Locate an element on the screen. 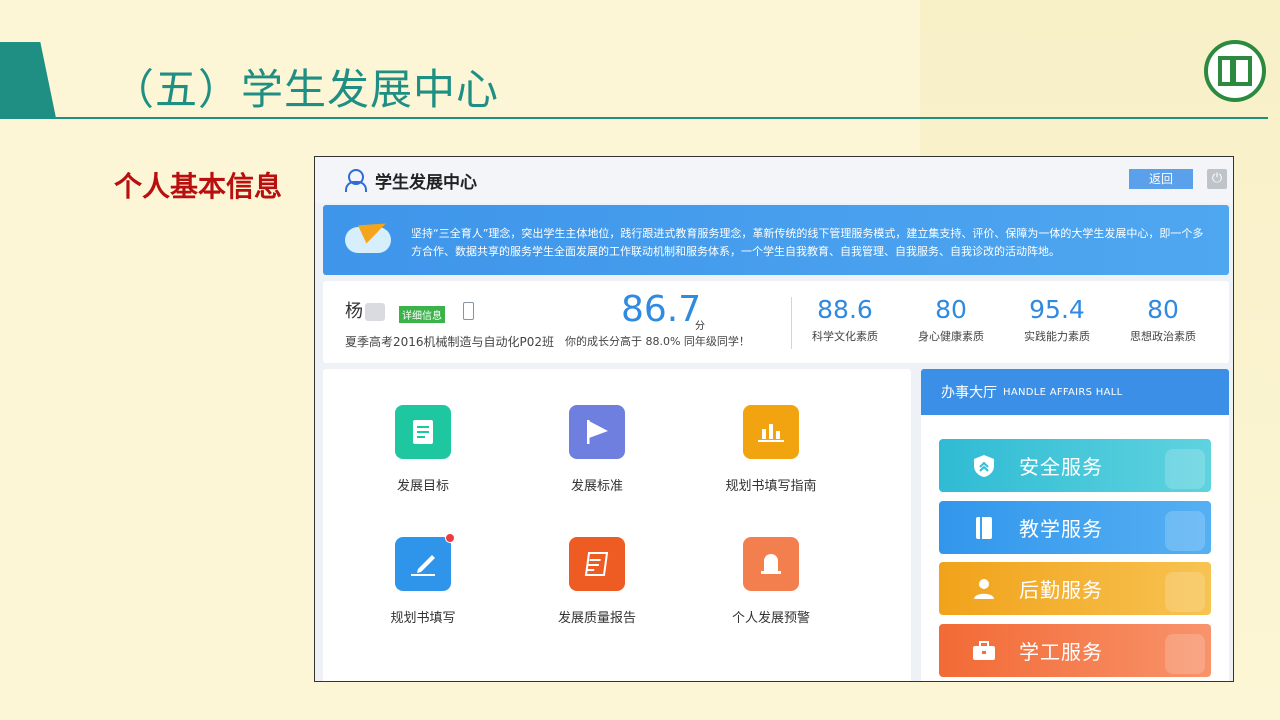 The height and width of the screenshot is (720, 1280). report-icon is located at coordinates (597, 564).